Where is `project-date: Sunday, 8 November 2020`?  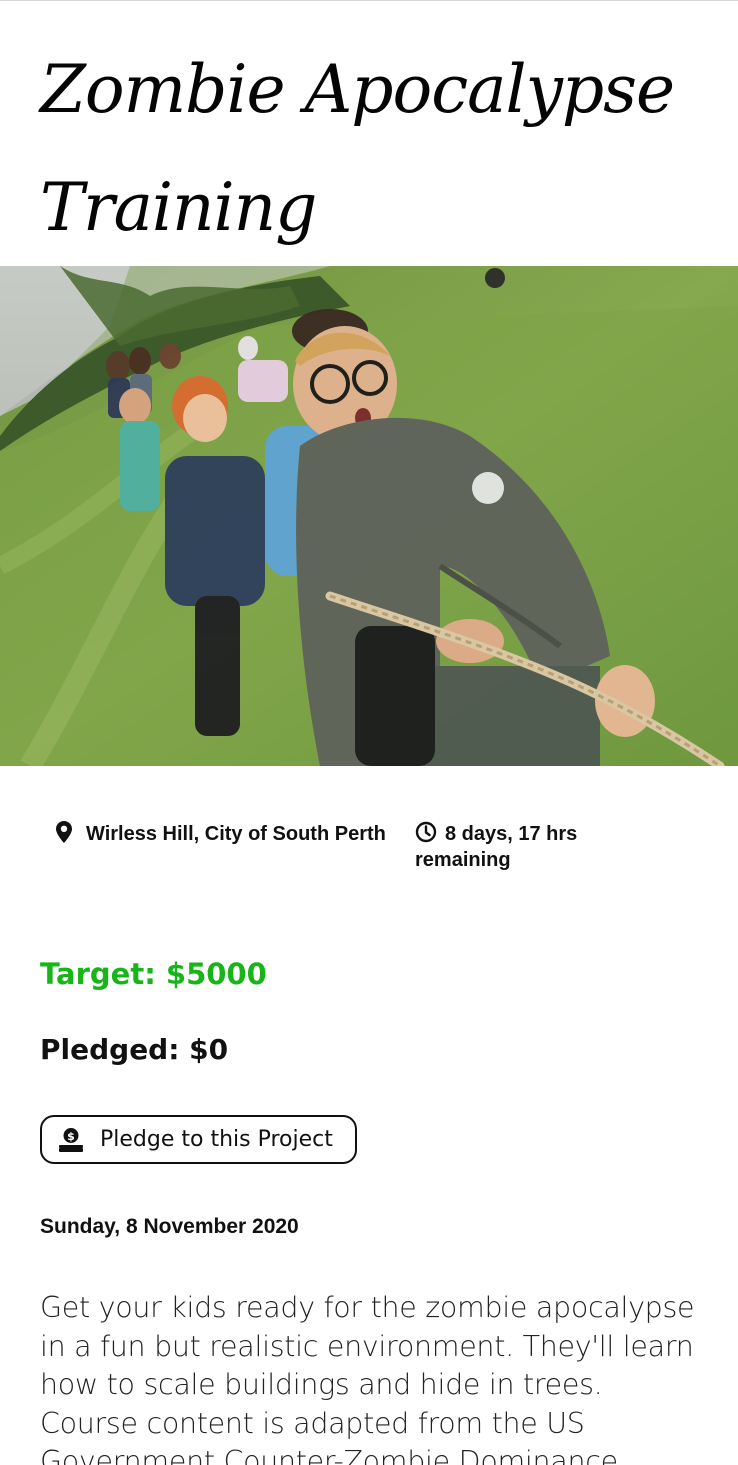
project-date: Sunday, 8 November 2020 is located at coordinates (169, 1226).